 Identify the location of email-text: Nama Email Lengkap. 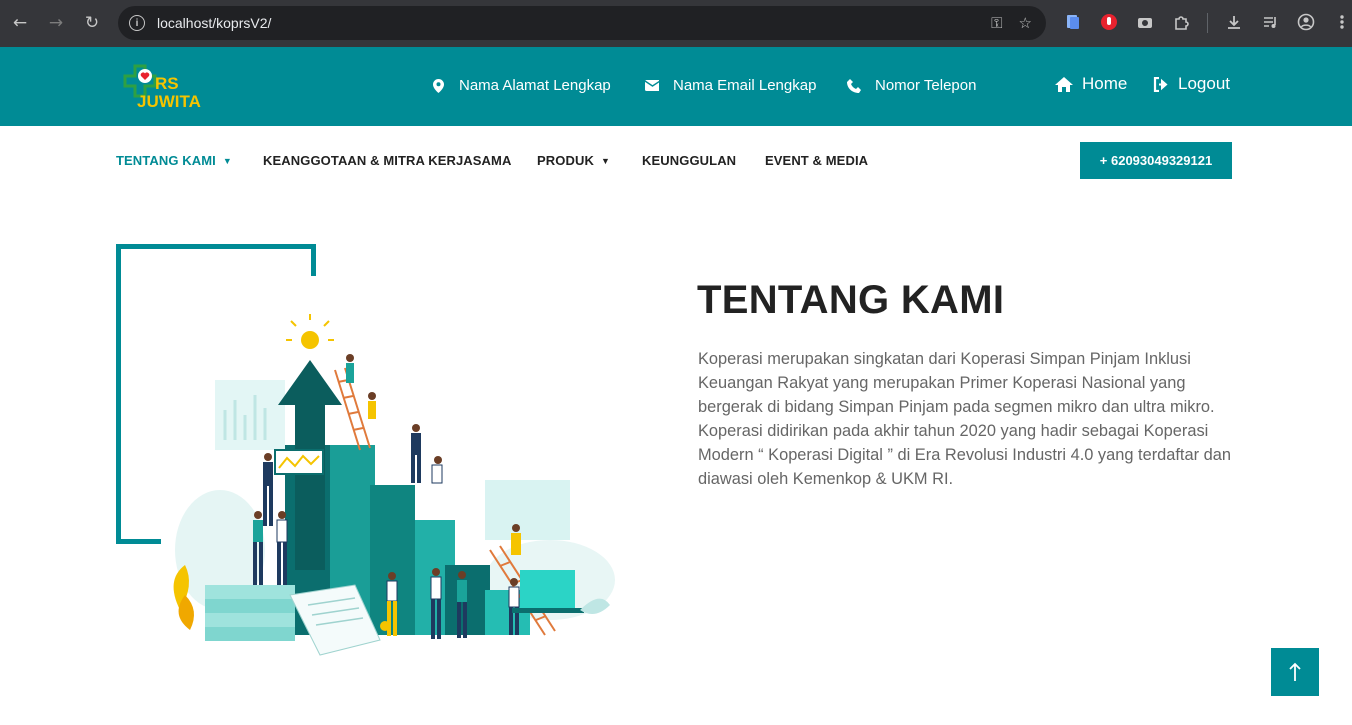
(745, 85).